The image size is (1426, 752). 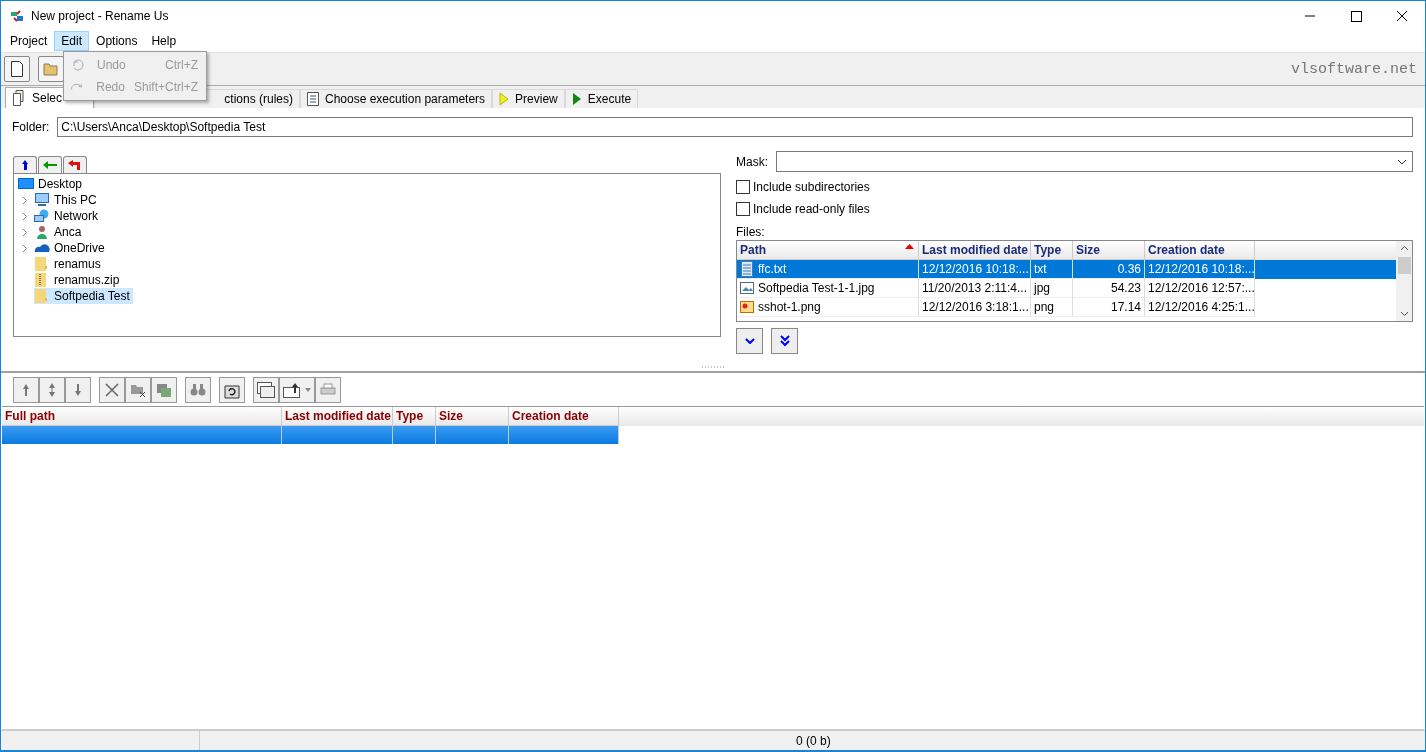 What do you see at coordinates (69, 264) in the screenshot?
I see `tree-item: renamus` at bounding box center [69, 264].